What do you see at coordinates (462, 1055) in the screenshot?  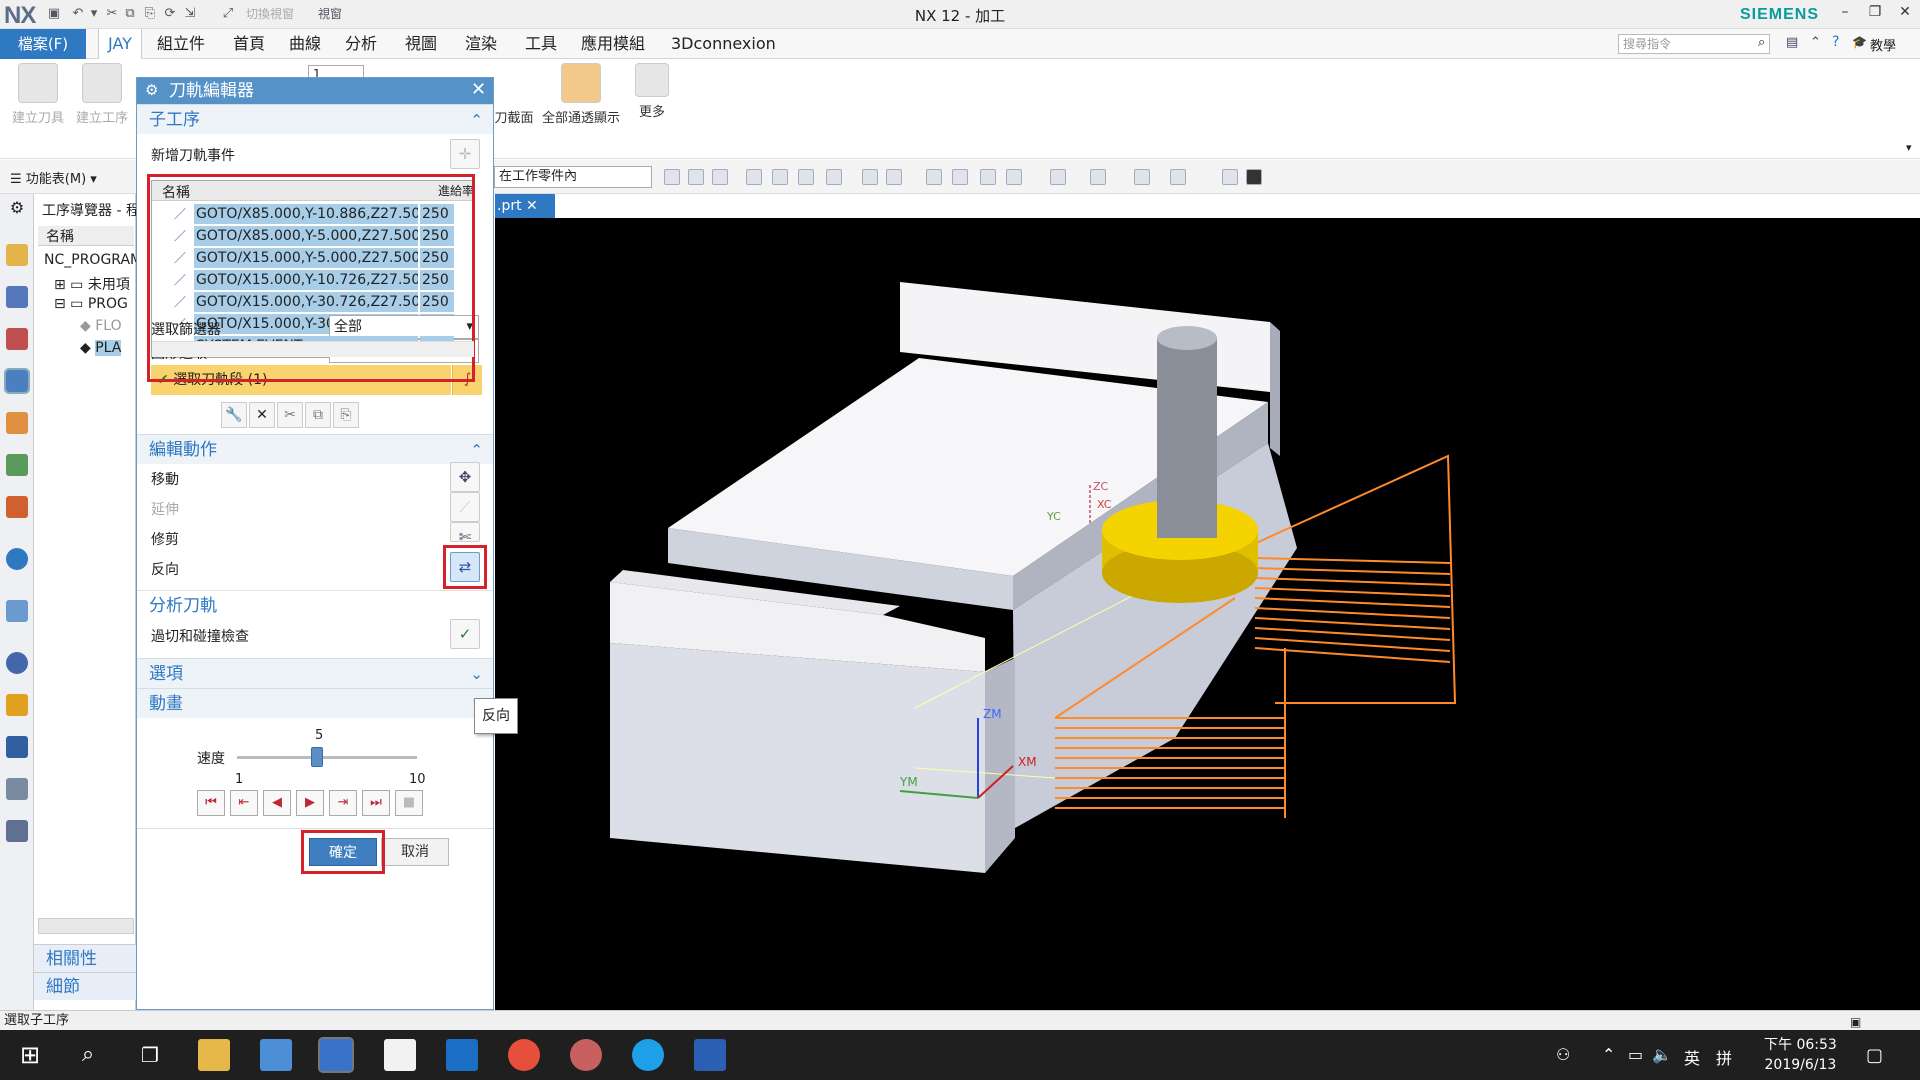 I see `outlook-icon` at bounding box center [462, 1055].